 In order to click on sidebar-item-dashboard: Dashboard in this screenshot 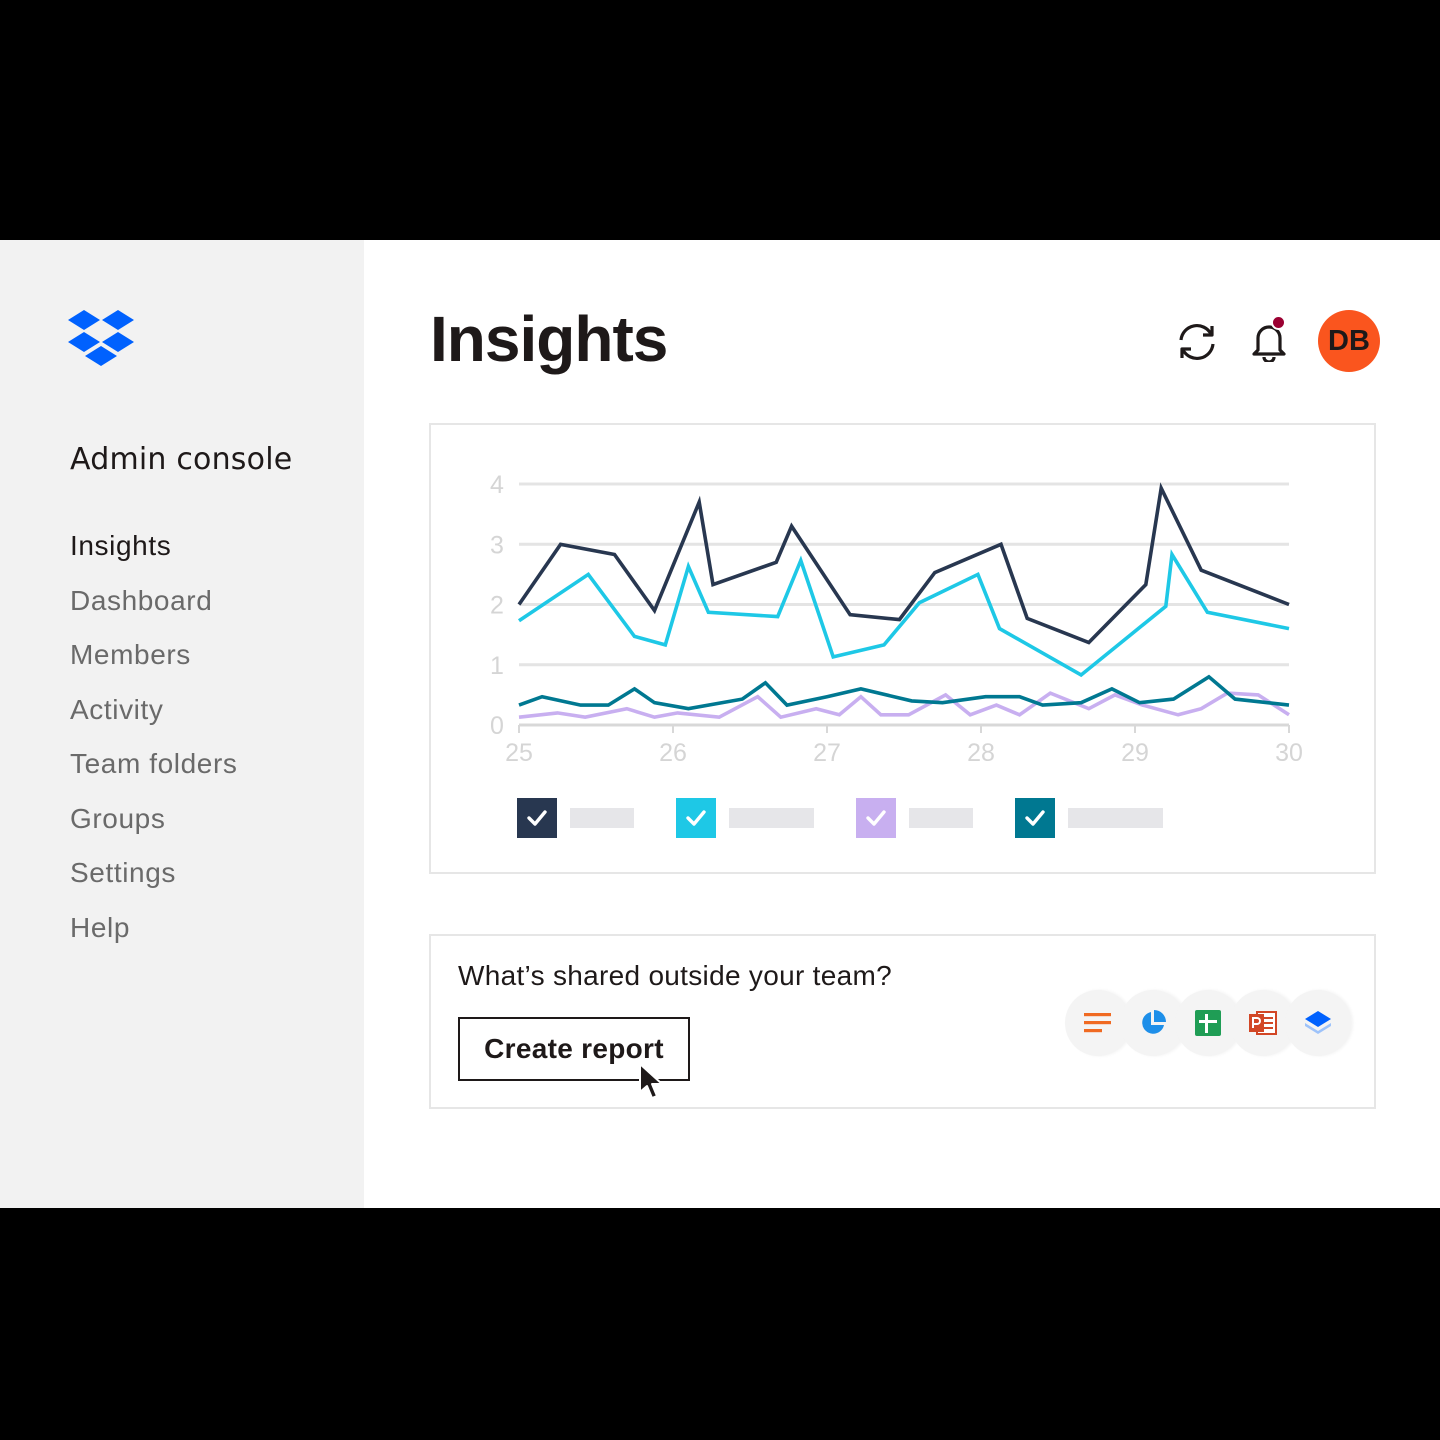, I will do `click(154, 610)`.